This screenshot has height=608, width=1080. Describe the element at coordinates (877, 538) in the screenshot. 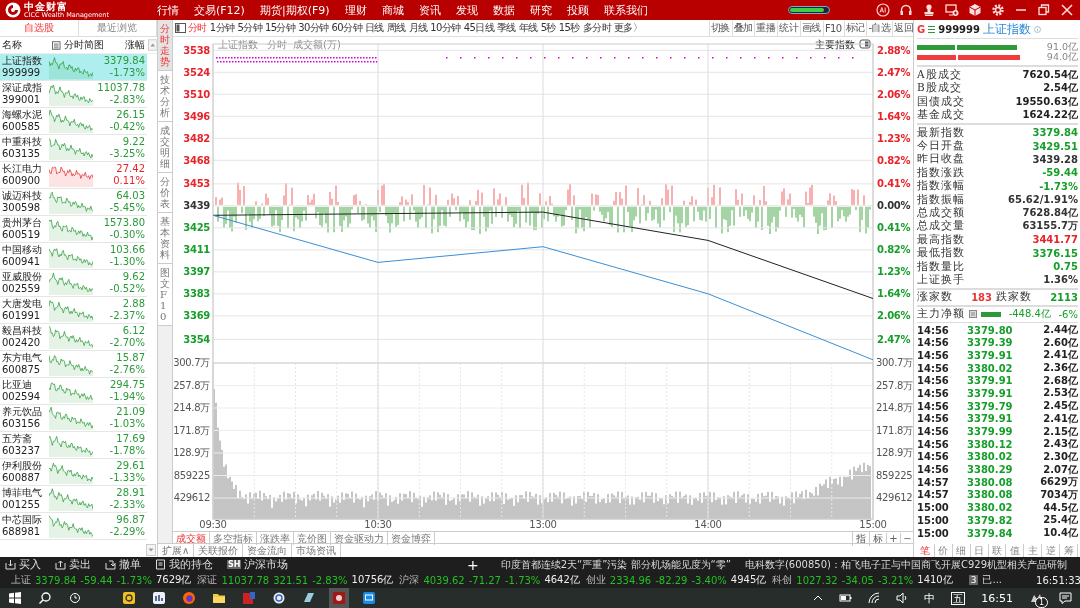

I see `indicator-button: 标` at that location.